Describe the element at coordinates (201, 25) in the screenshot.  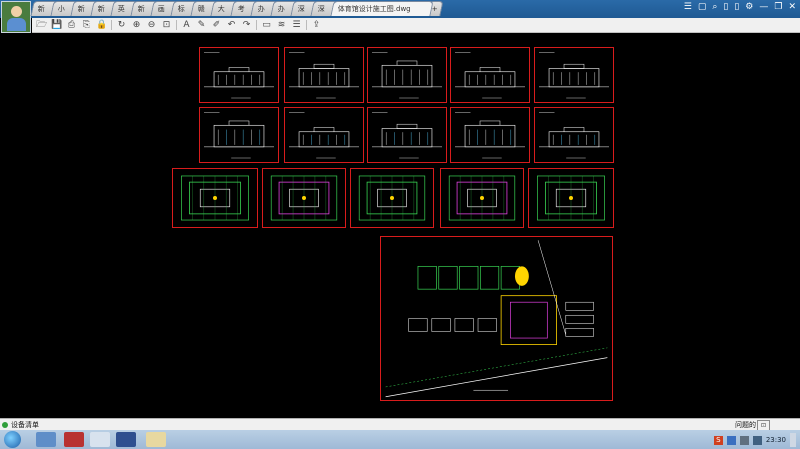
I see `pencil-icon: ✎` at that location.